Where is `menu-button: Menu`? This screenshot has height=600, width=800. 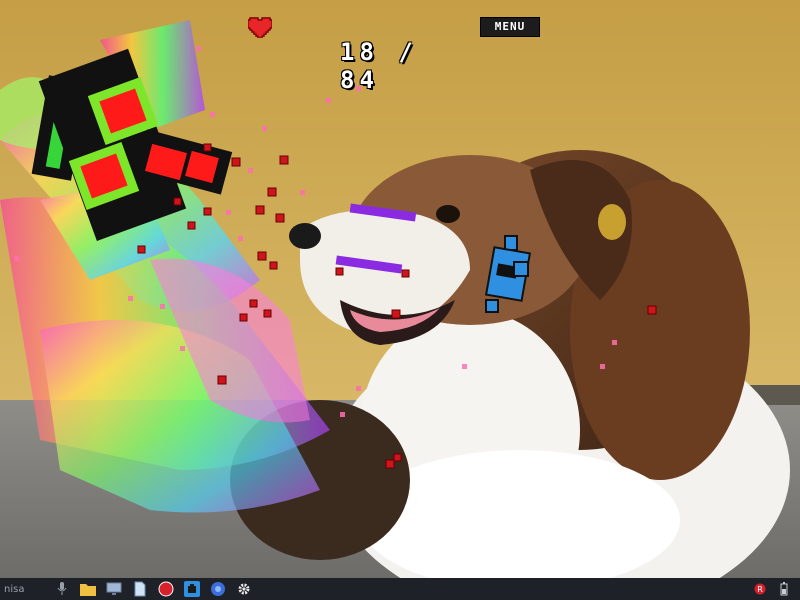 menu-button: Menu is located at coordinates (510, 27).